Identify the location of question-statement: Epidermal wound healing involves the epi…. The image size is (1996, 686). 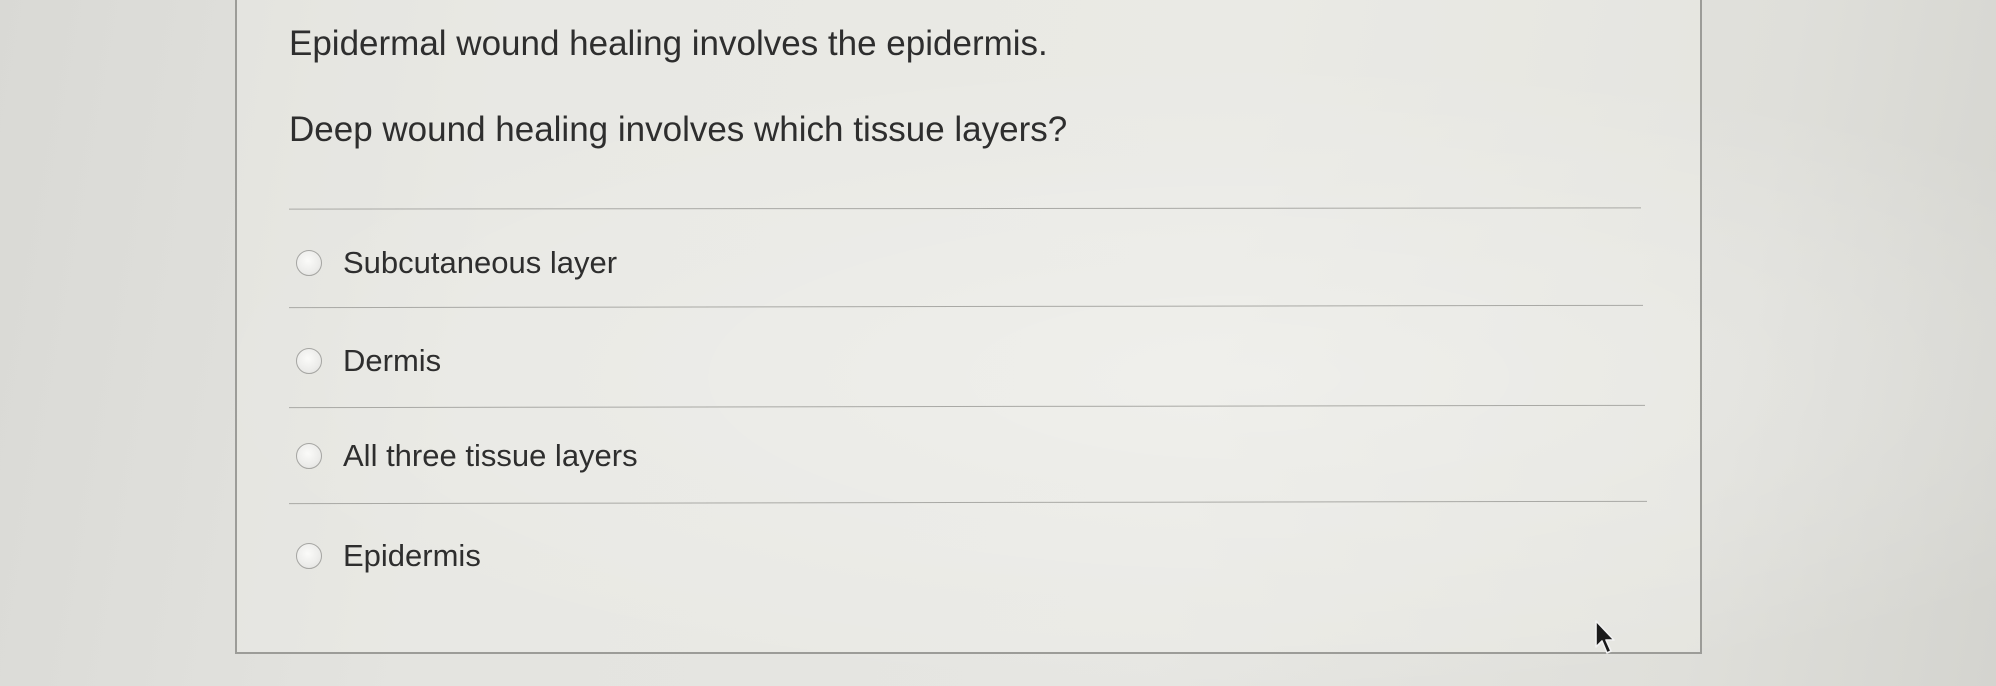
(668, 43).